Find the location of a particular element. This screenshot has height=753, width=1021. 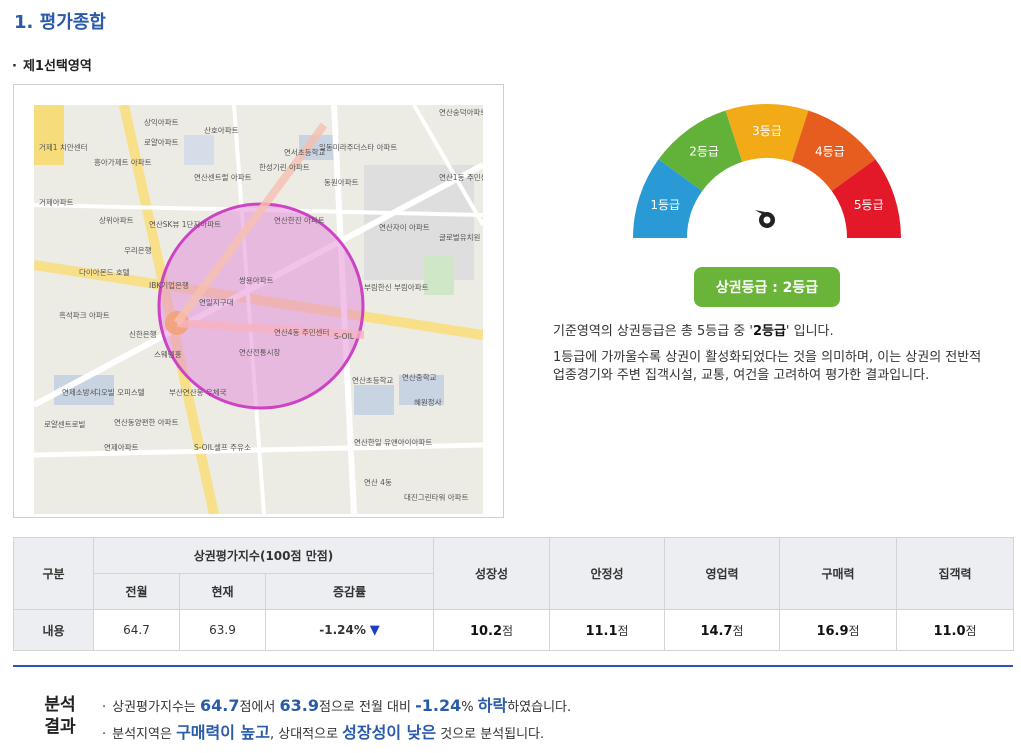

building-block is located at coordinates (199, 150).